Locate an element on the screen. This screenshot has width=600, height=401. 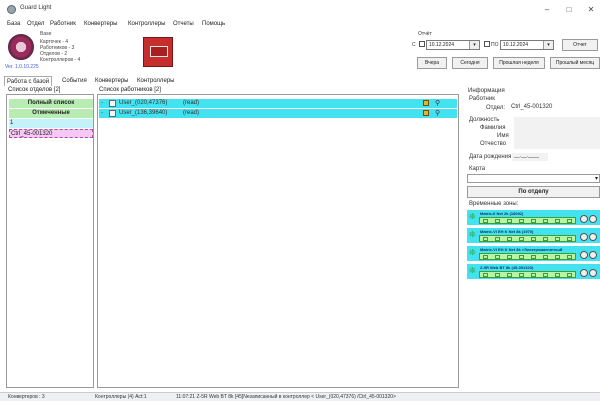
from-date-input: 10.12.2024 ▾ is located at coordinates (453, 45).